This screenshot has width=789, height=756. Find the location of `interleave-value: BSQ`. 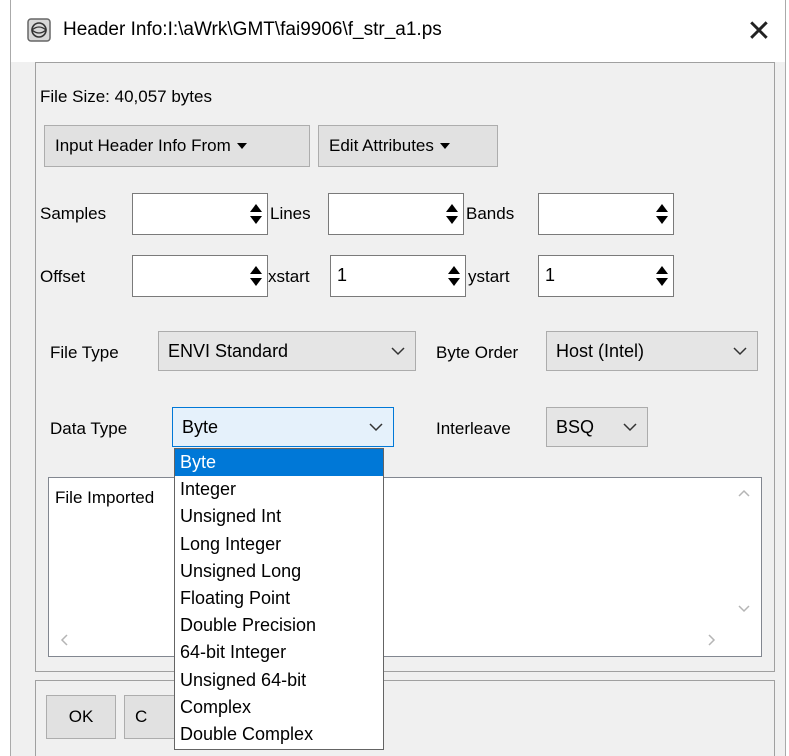

interleave-value: BSQ is located at coordinates (575, 427).